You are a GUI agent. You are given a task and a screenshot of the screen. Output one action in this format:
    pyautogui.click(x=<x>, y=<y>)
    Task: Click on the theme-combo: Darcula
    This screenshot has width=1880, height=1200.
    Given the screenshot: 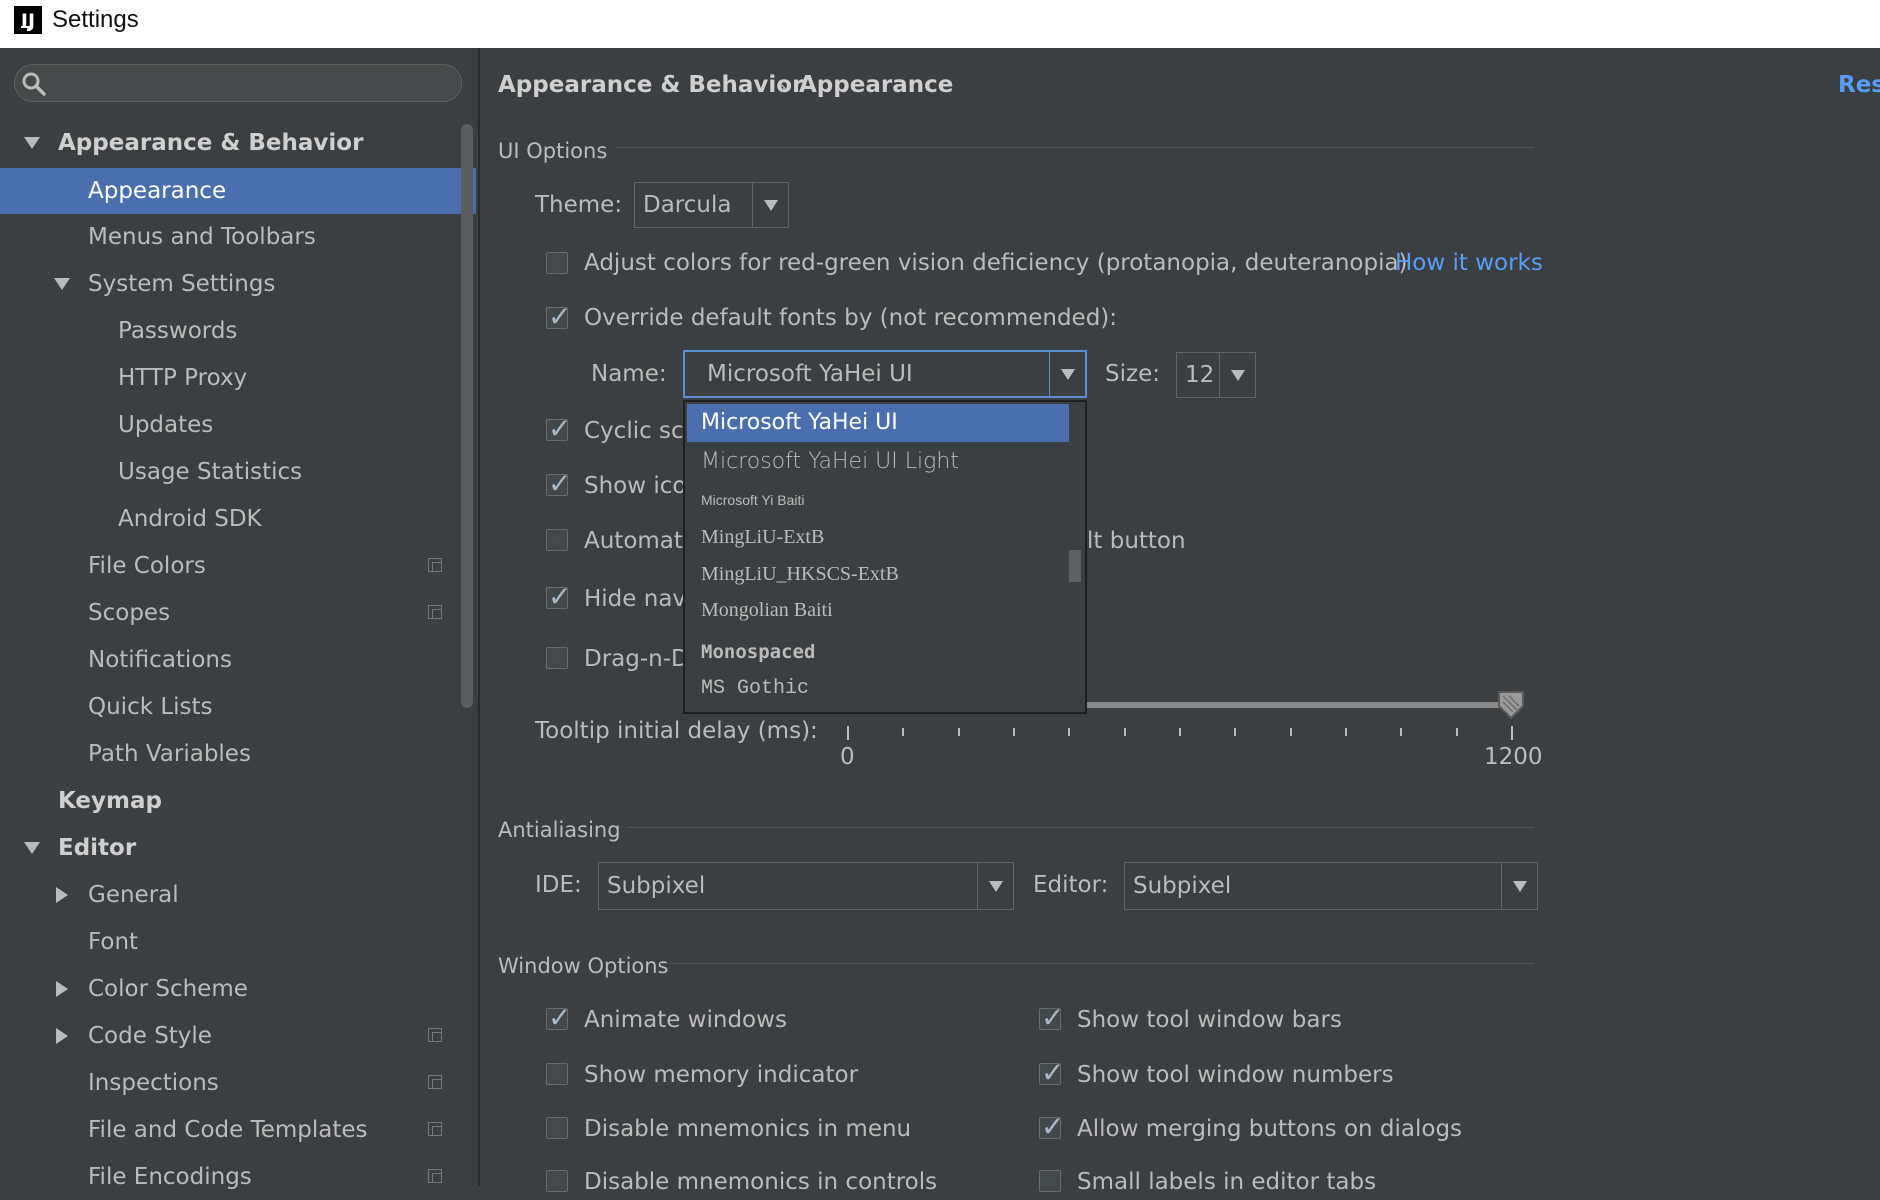 What is the action you would take?
    pyautogui.click(x=711, y=205)
    